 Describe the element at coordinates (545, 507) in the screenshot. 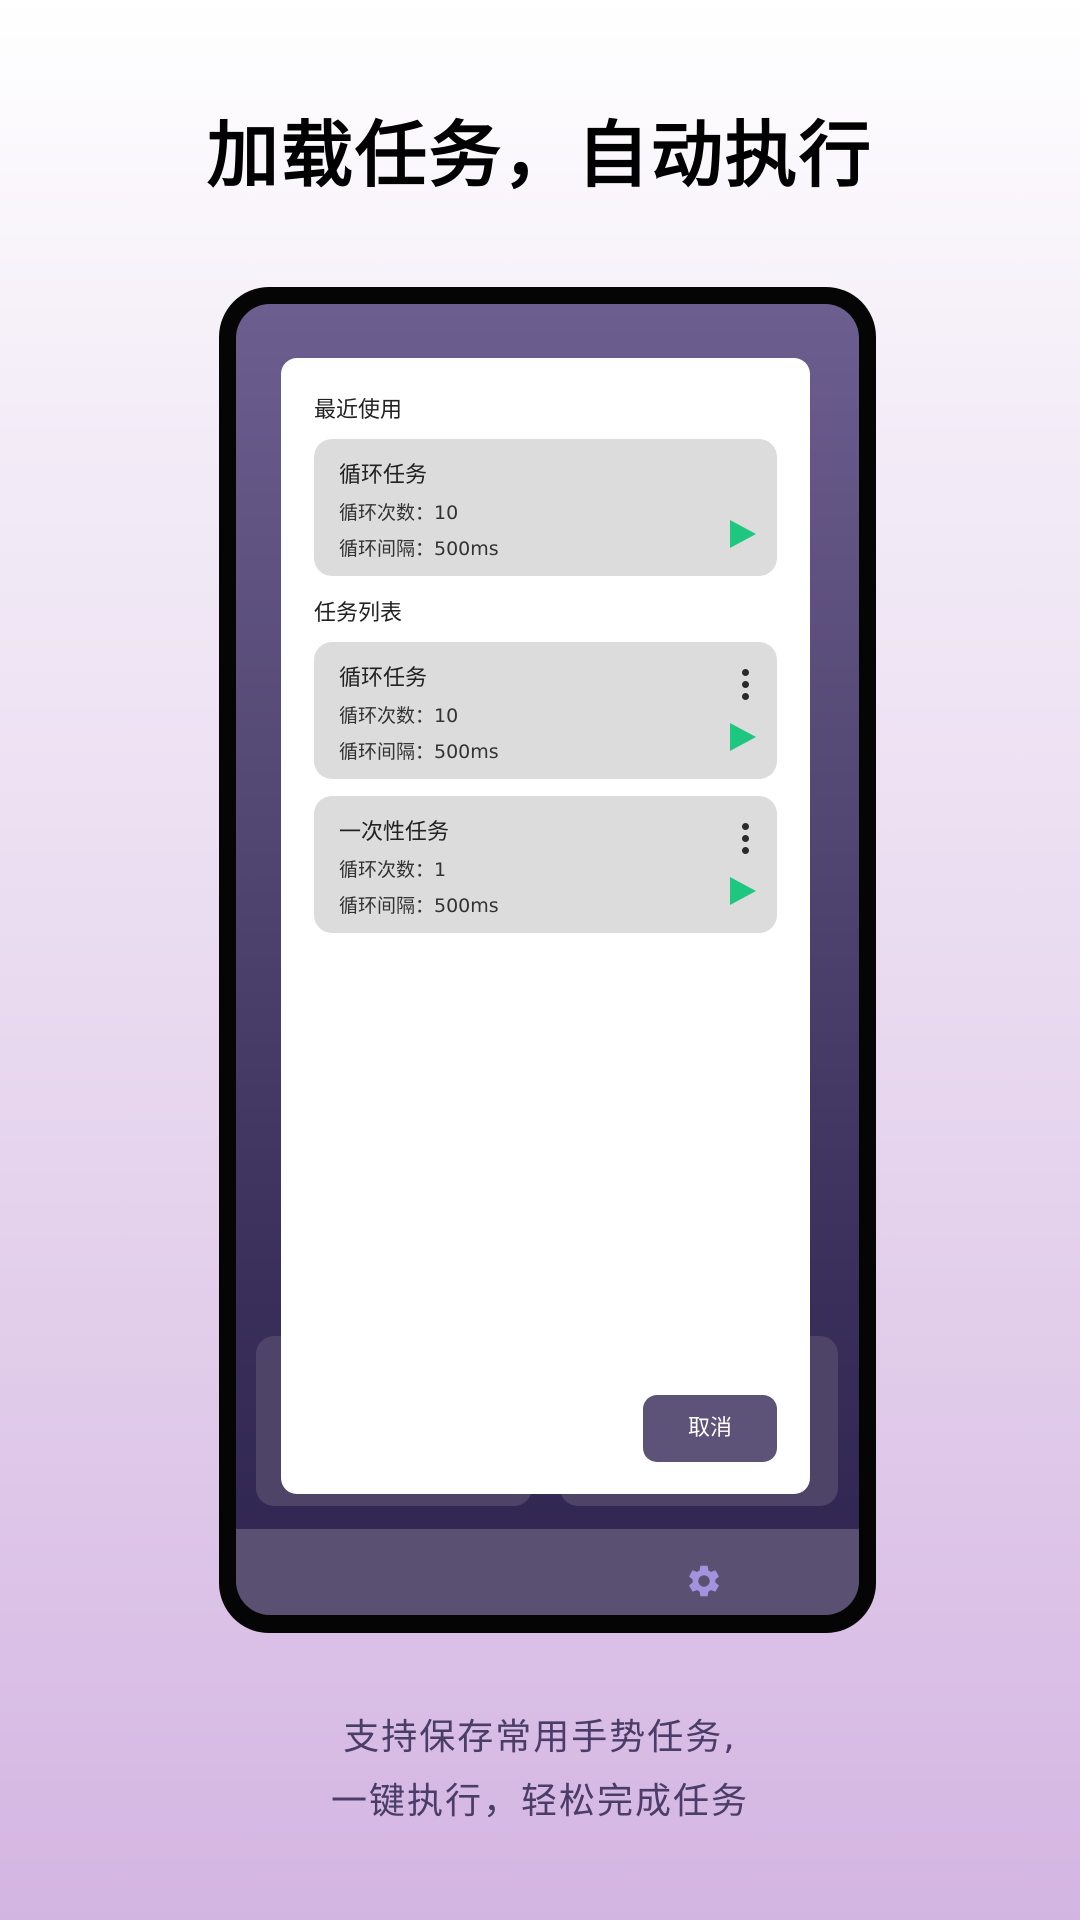

I see `recent-task-card: 循环任务 循环次数：10 循环间隔：500ms` at that location.